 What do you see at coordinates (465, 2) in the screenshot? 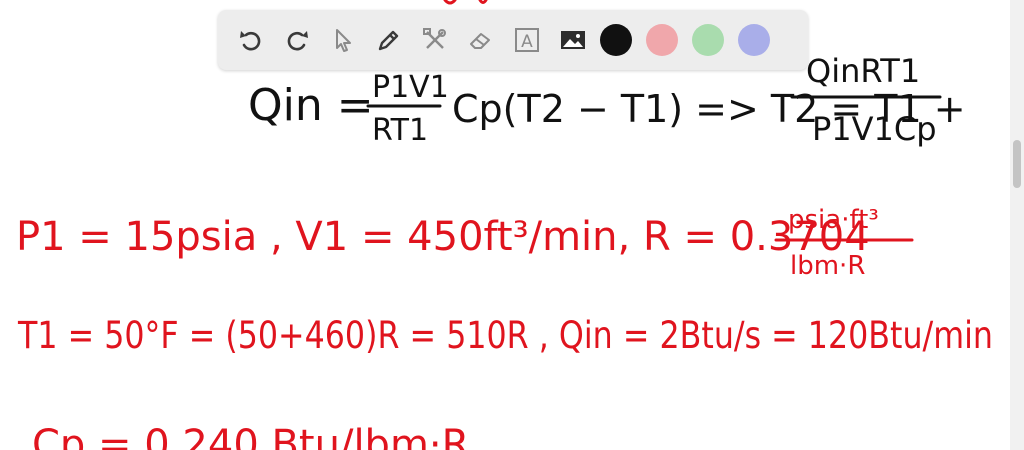
I see `cutoff-stroke` at bounding box center [465, 2].